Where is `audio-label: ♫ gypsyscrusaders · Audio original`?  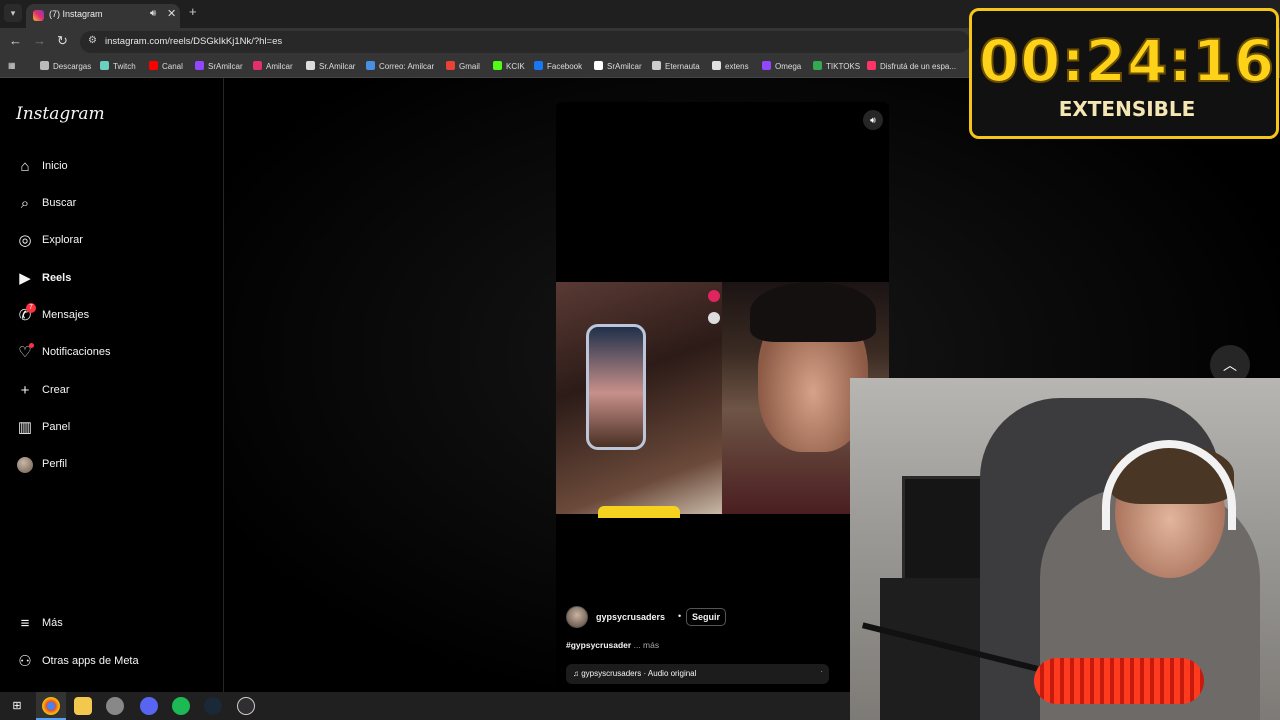 audio-label: ♫ gypsyscrusaders · Audio original is located at coordinates (634, 673).